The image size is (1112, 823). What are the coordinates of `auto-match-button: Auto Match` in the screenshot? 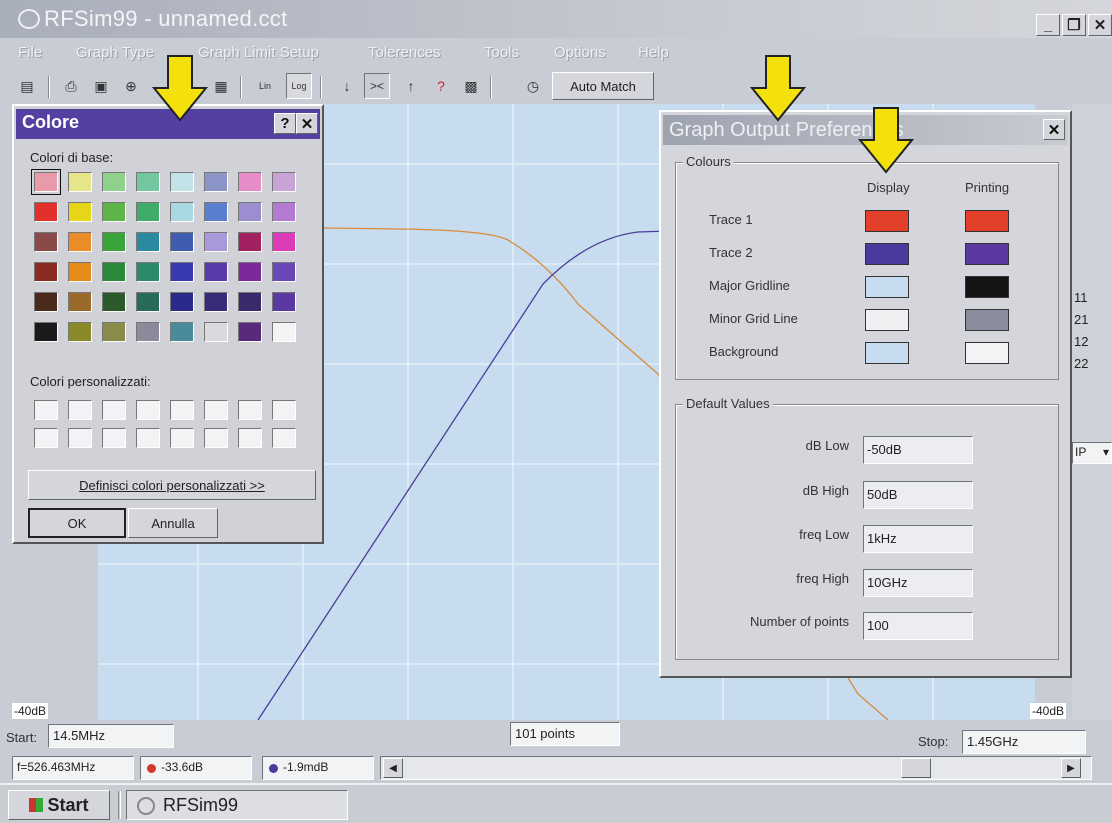 It's located at (603, 86).